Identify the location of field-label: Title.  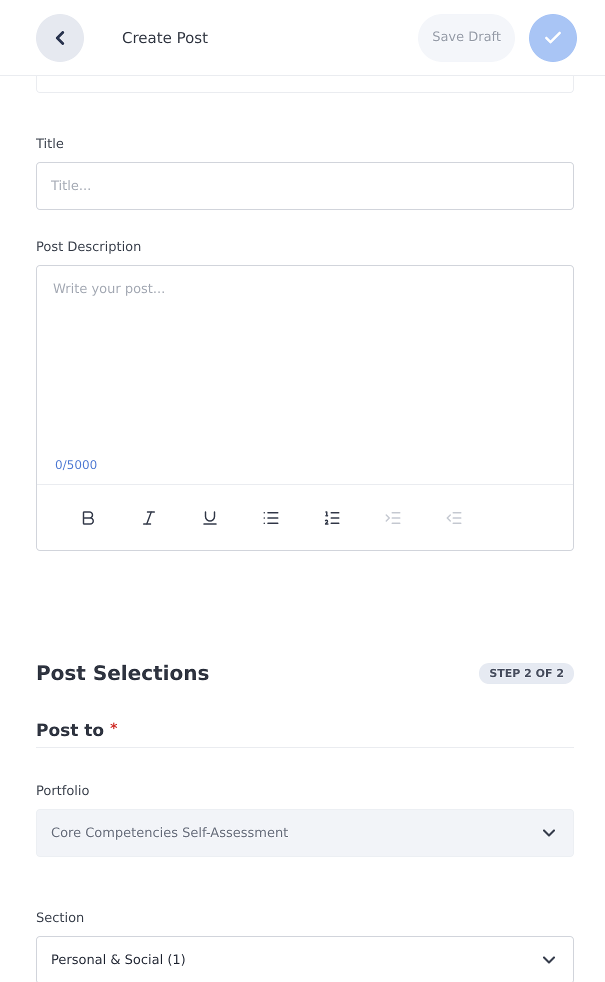
(50, 144).